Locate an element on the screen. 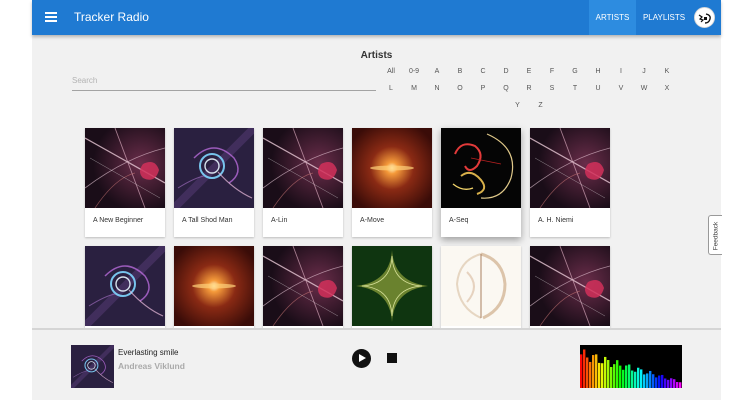 The width and height of the screenshot is (753, 400). artist-card: A-Move is located at coordinates (392, 182).